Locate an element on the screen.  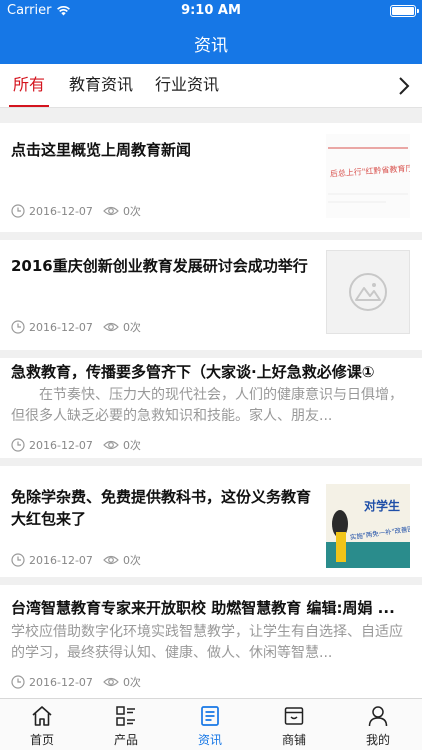
battery-icon is located at coordinates (404, 11).